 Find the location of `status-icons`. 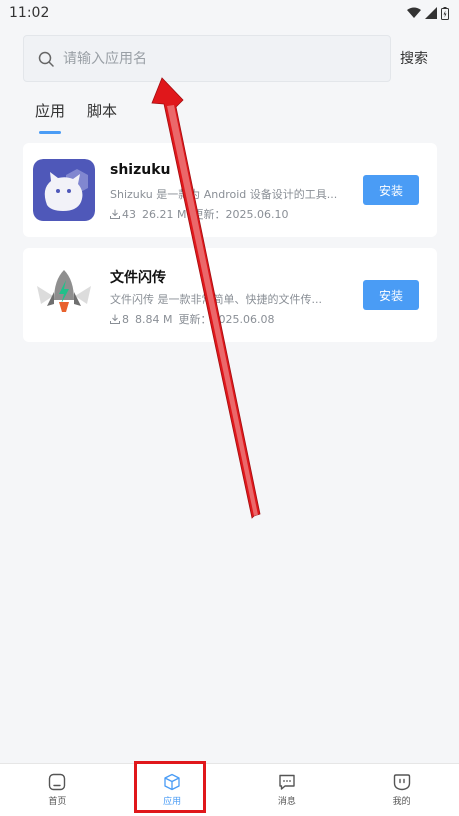

status-icons is located at coordinates (428, 13).